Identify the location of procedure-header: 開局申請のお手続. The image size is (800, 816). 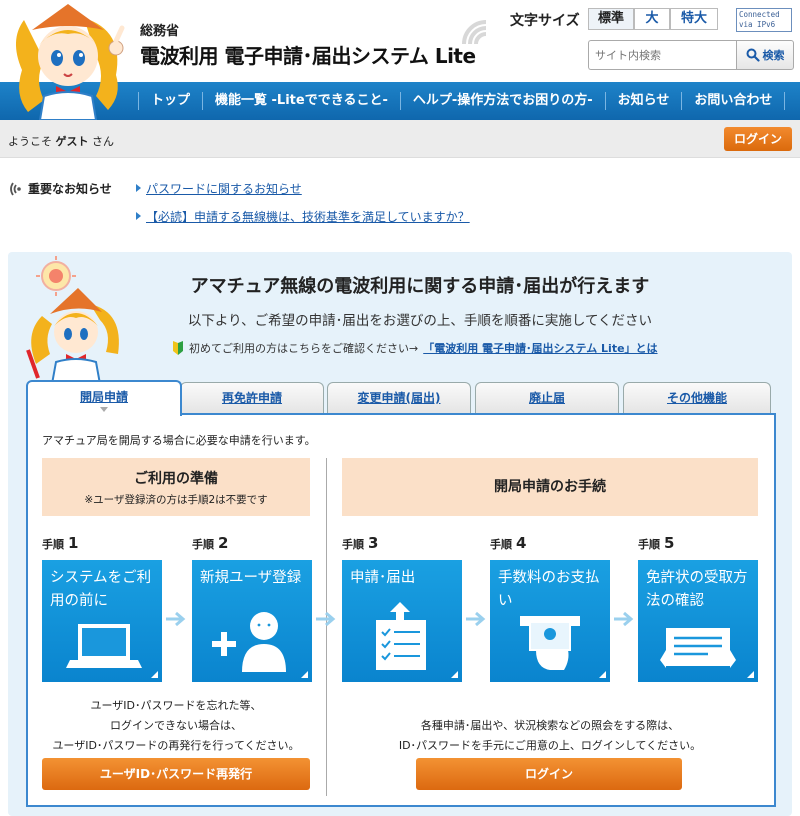
(550, 487).